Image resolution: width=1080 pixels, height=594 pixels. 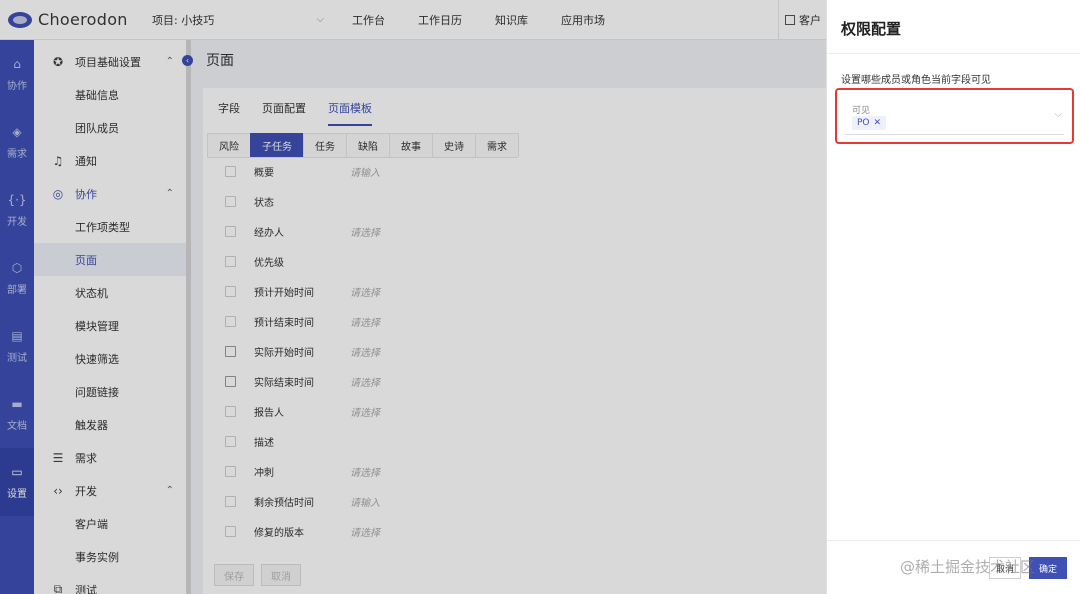 I want to click on selected-chip: PO ✕, so click(x=869, y=123).